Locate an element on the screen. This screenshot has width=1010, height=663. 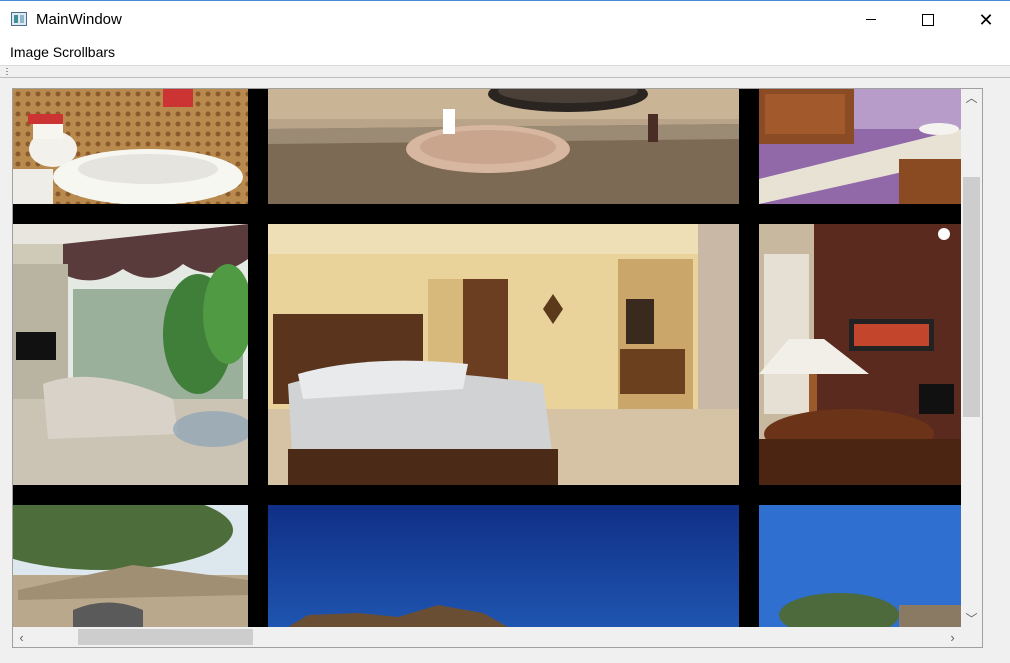
close-icon: ✕ is located at coordinates (986, 19).